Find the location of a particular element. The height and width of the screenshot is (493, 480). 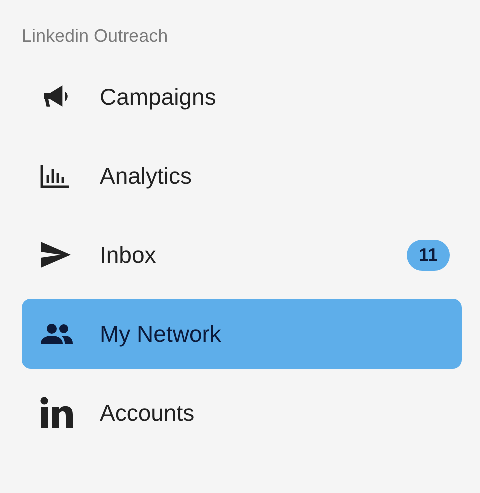

sidebar-item: Inbox 11 is located at coordinates (242, 255).